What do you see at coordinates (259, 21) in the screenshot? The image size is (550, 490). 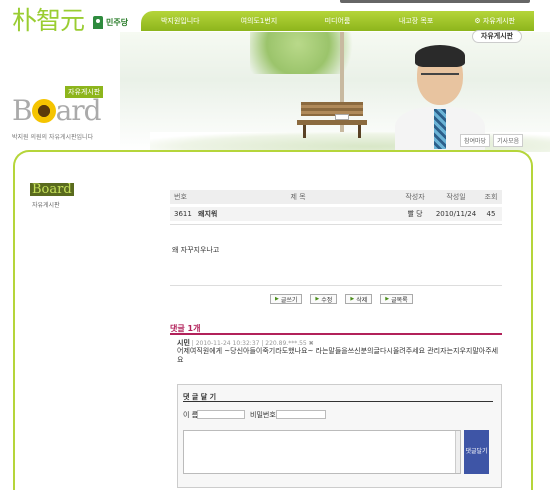 I see `nav-item-yeouido: 여의도1번지` at bounding box center [259, 21].